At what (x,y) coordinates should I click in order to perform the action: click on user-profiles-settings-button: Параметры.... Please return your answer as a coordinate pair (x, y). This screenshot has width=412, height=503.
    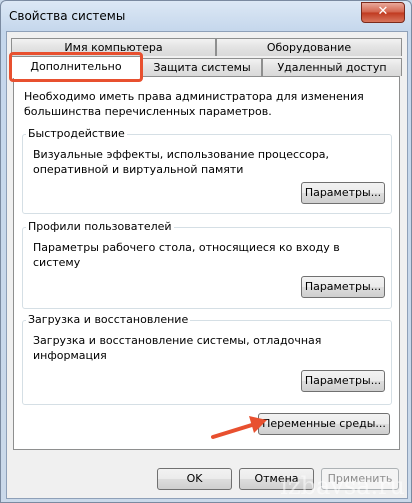
    Looking at the image, I should click on (343, 287).